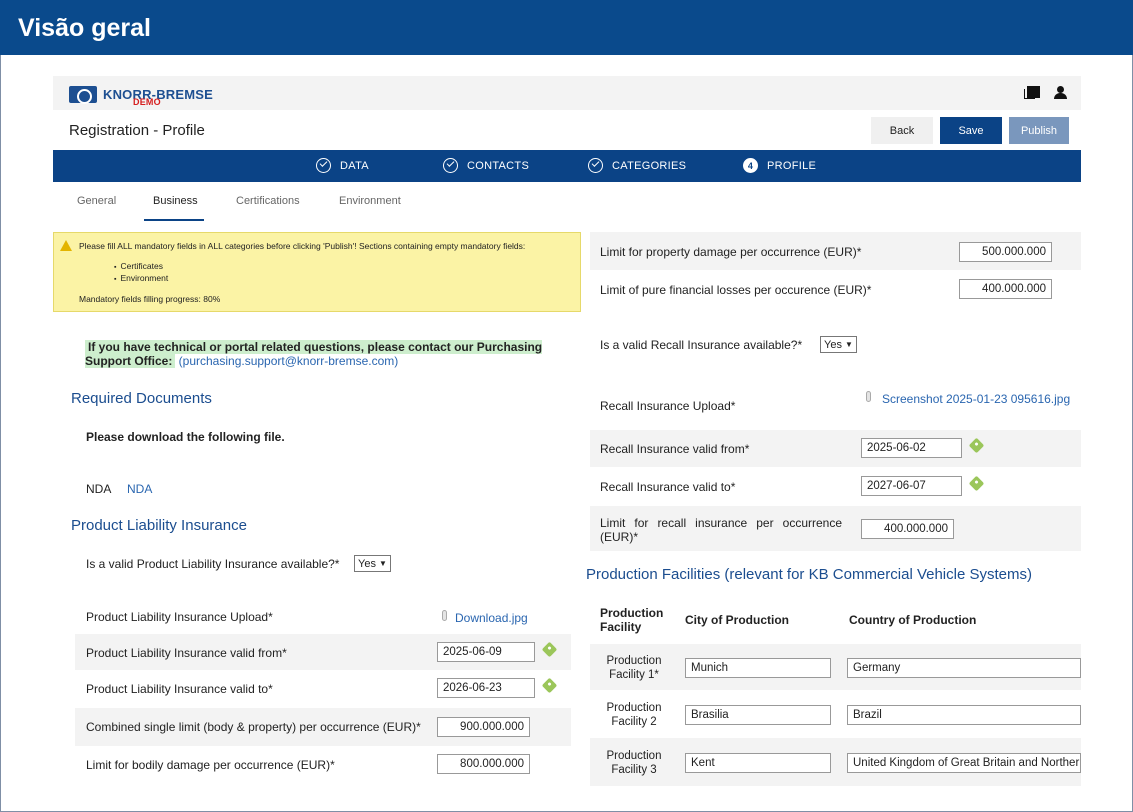 Image resolution: width=1133 pixels, height=812 pixels. I want to click on recall-available-label: Is a valid Recall Insurance available?*, so click(701, 345).